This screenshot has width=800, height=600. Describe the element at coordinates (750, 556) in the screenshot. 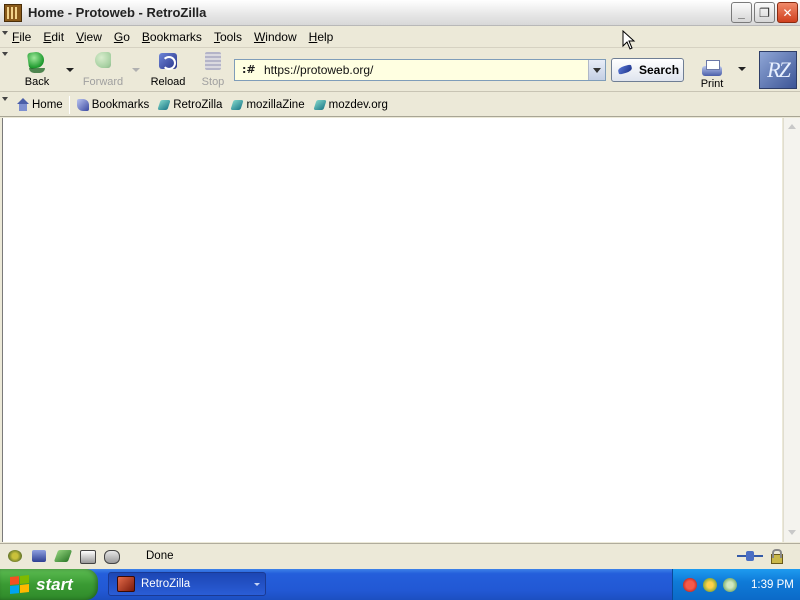

I see `online-status-icon` at that location.